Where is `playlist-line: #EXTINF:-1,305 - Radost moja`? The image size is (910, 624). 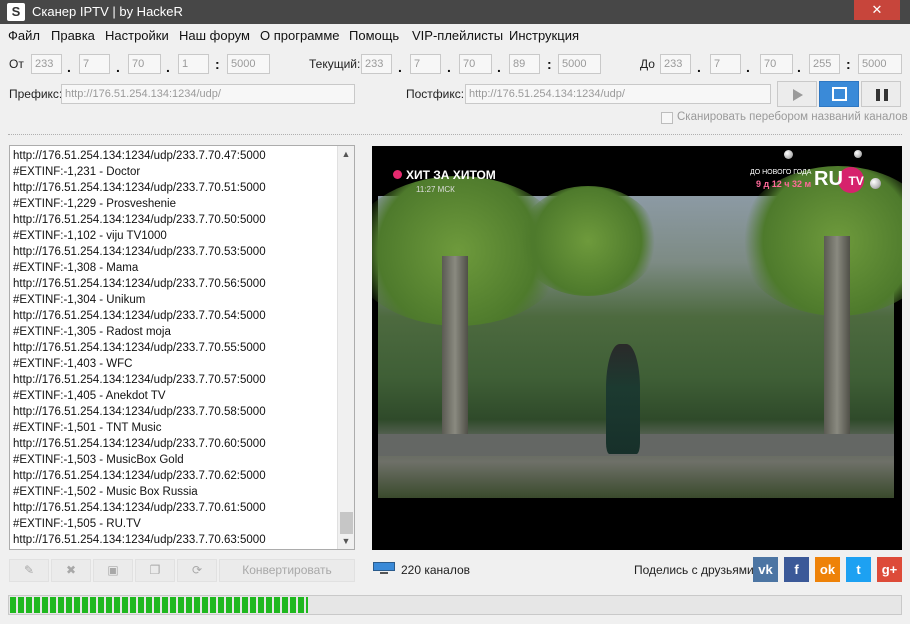
playlist-line: #EXTINF:-1,305 - Radost moja is located at coordinates (92, 332).